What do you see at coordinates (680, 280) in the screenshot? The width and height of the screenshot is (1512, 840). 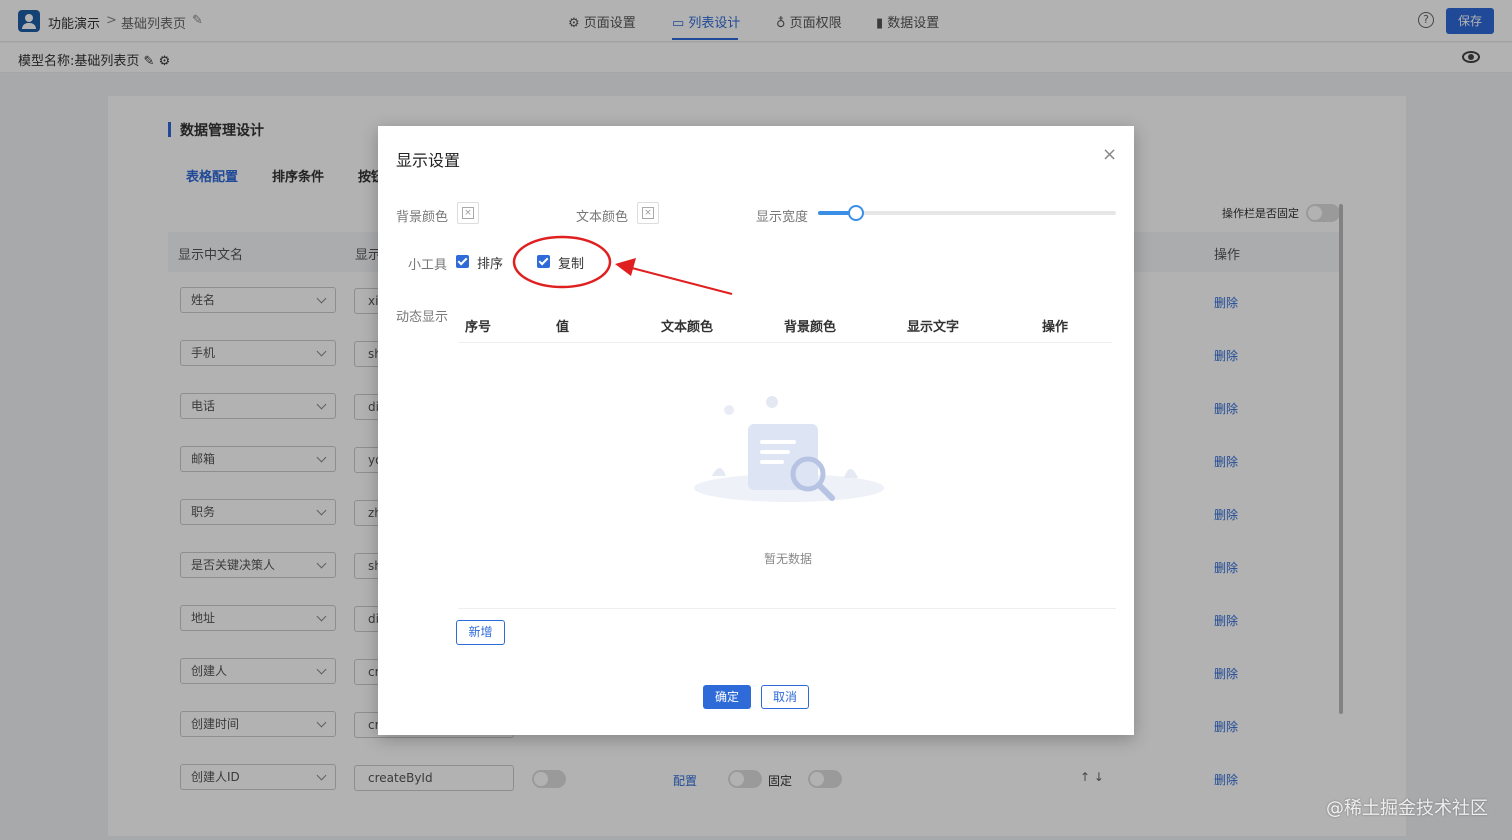 I see `annotation-arrow-line` at bounding box center [680, 280].